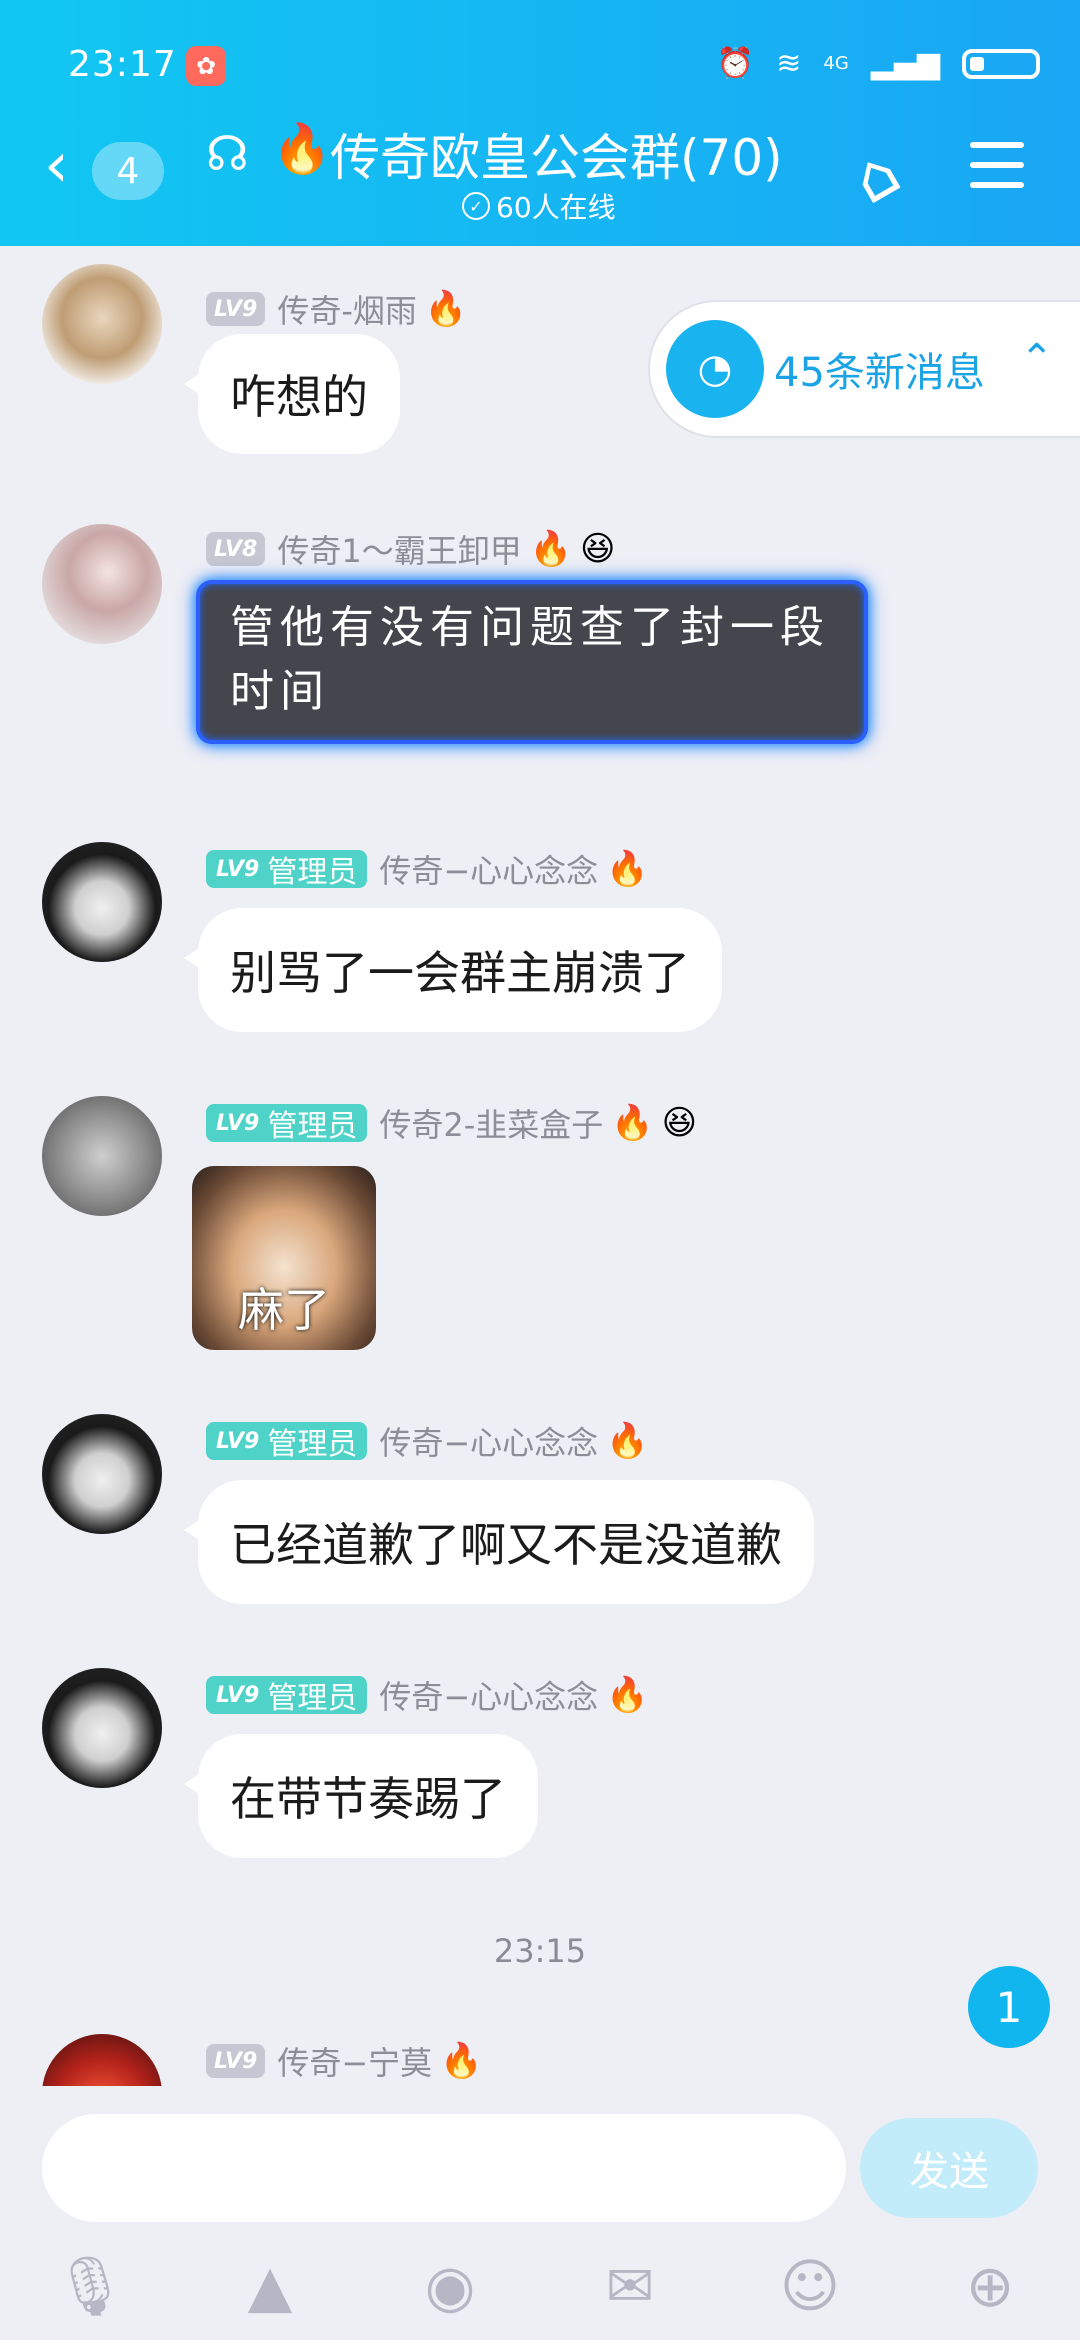 This screenshot has width=1080, height=2340. I want to click on message-meta: LV9 管理员 传奇2-韭菜盒子 🔥 😆, so click(451, 1123).